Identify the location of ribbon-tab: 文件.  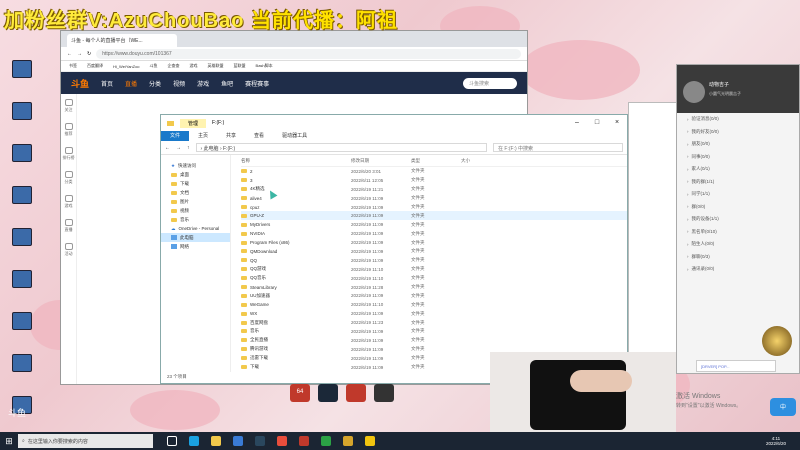
(175, 136).